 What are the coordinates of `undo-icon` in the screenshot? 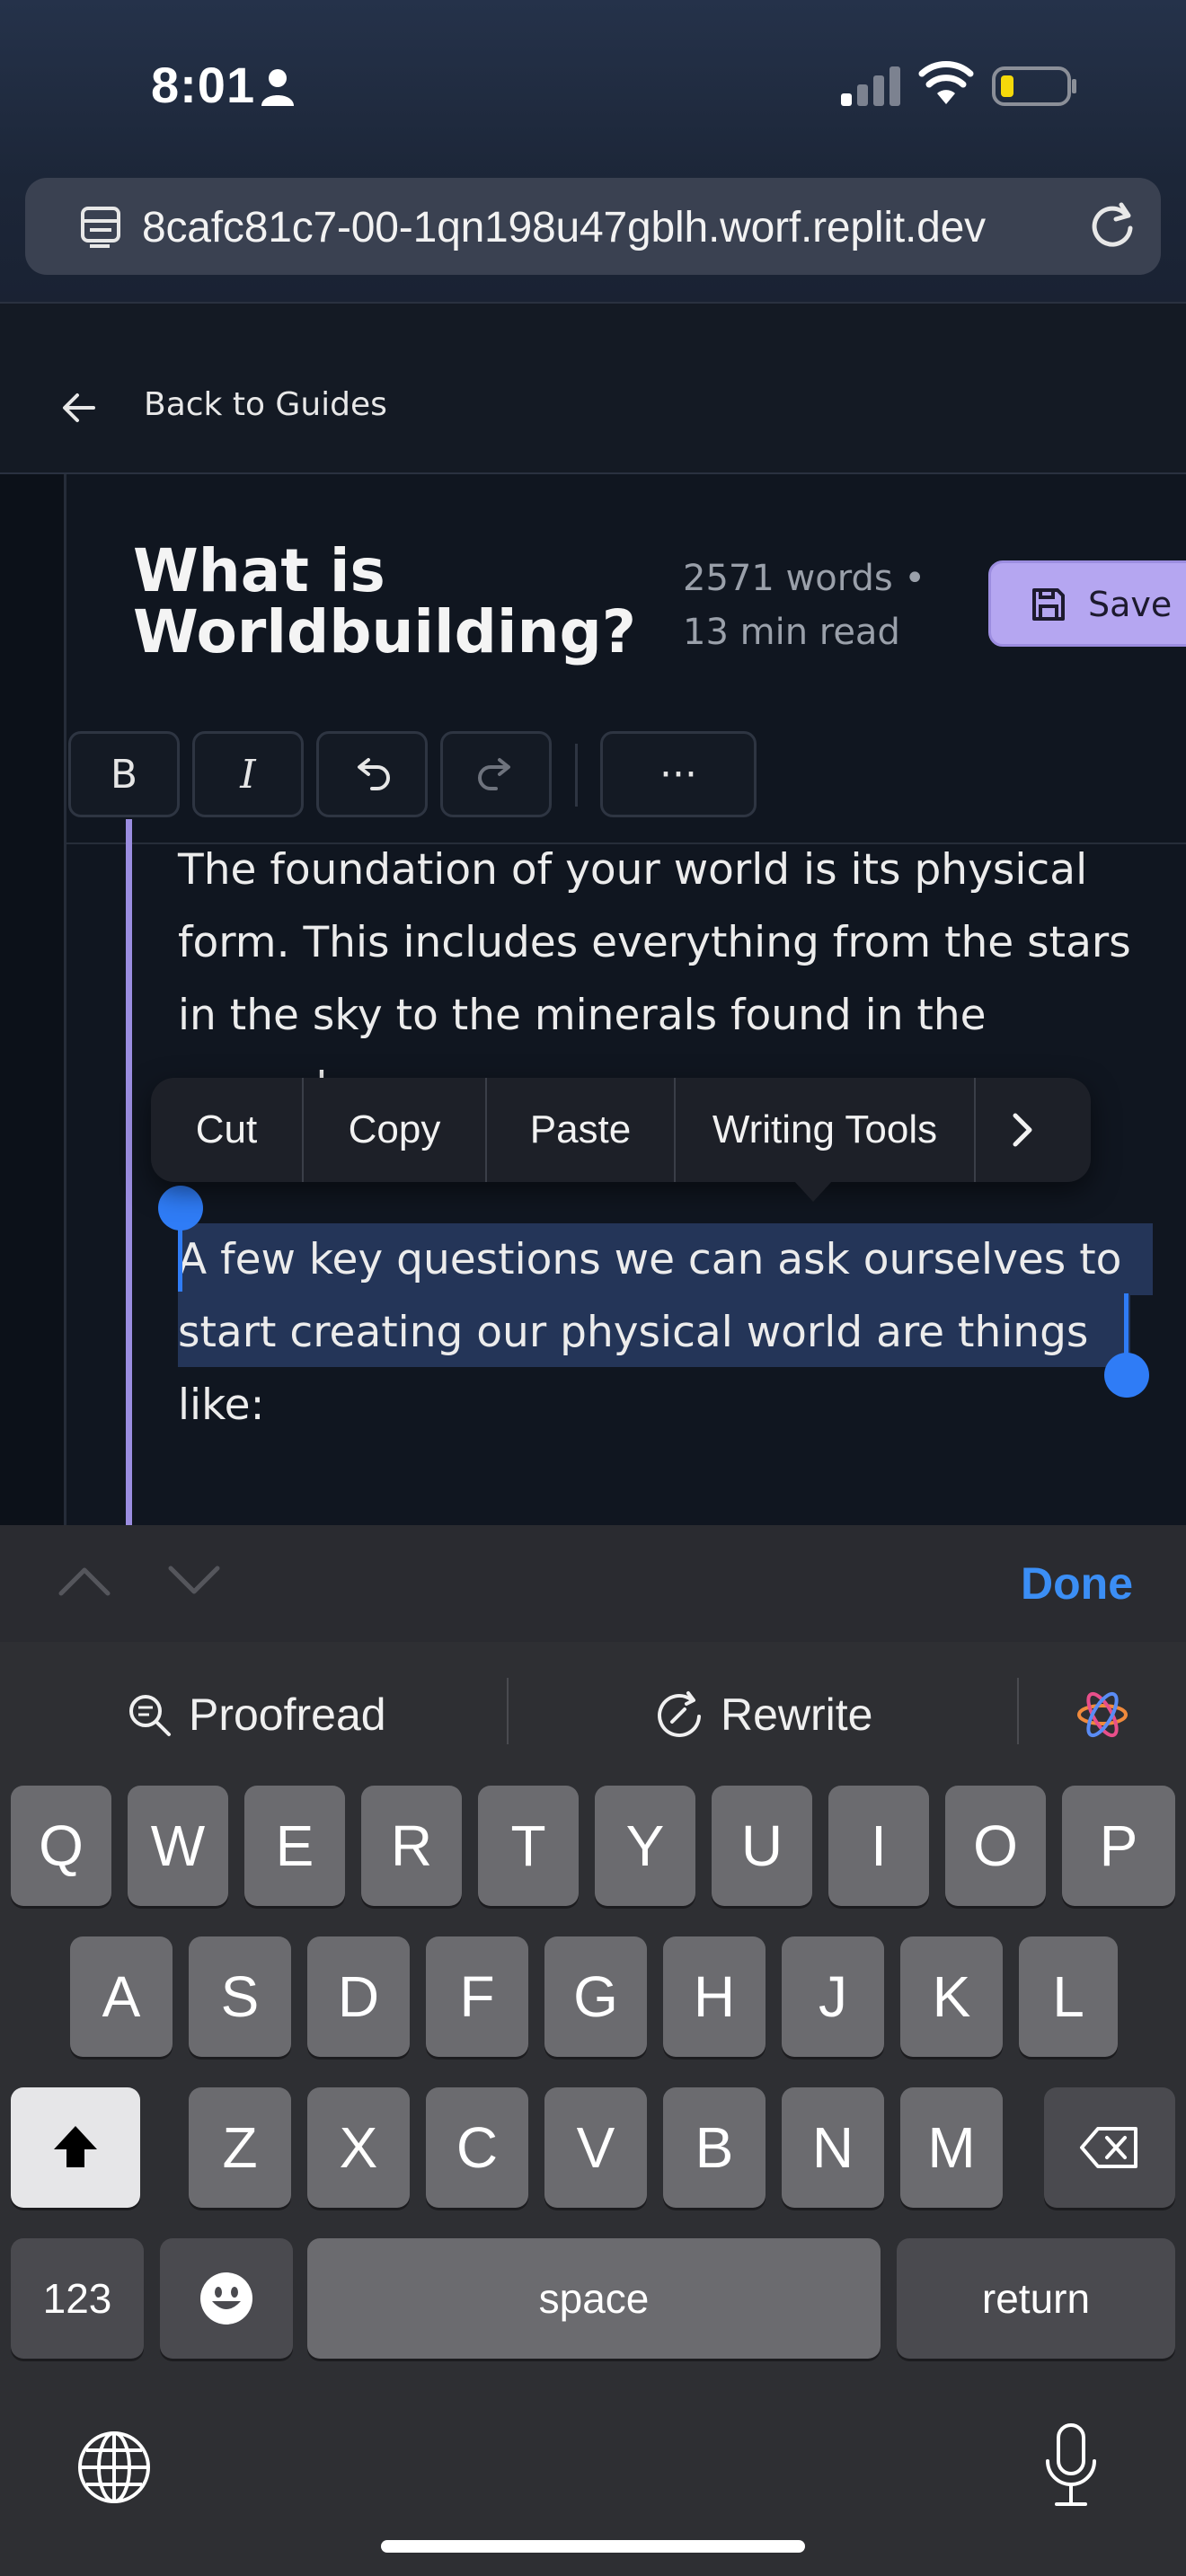 It's located at (374, 774).